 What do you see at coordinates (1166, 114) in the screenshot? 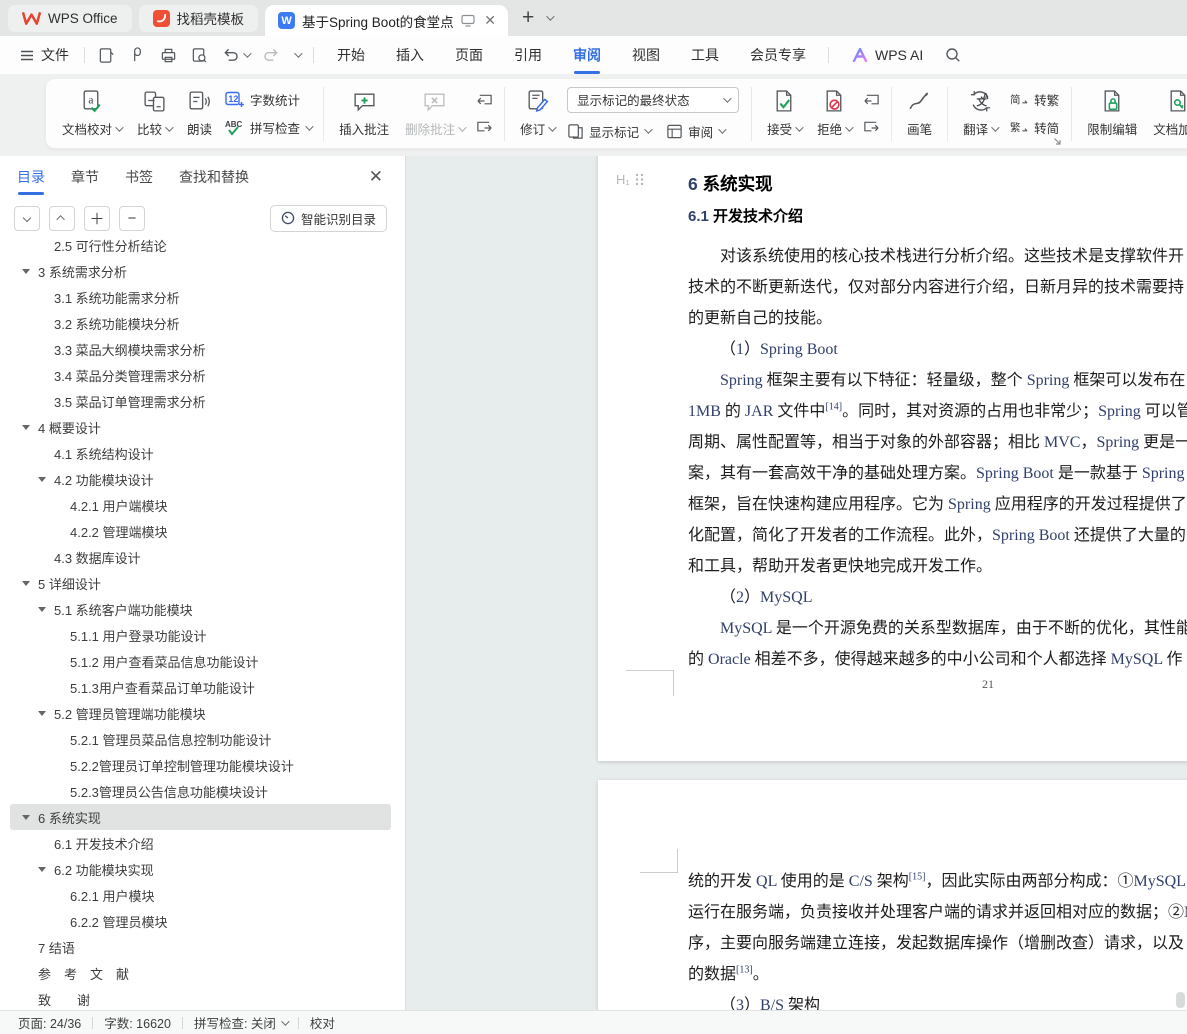
I see `encrypt-document-button: 文档加密` at bounding box center [1166, 114].